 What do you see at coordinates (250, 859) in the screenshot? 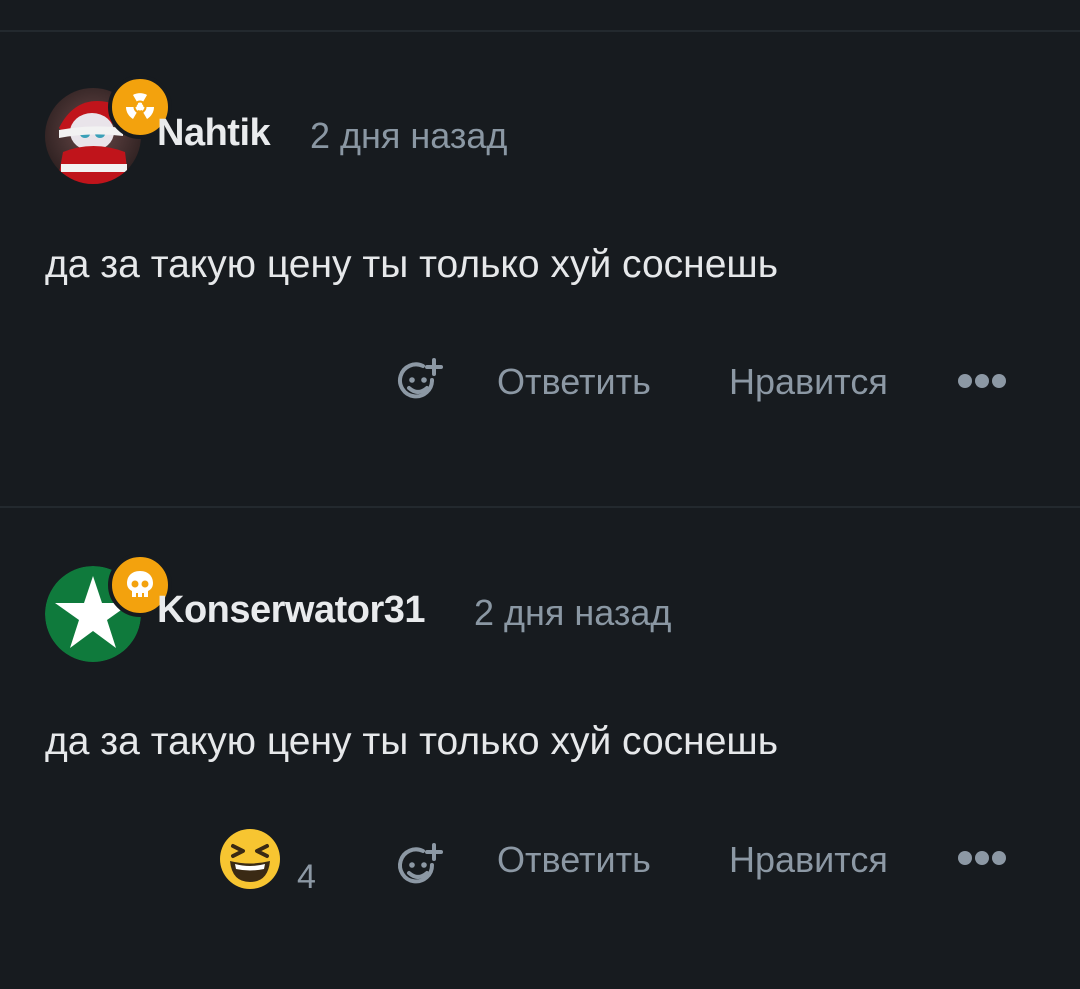
I see `laughing-emoji-icon` at bounding box center [250, 859].